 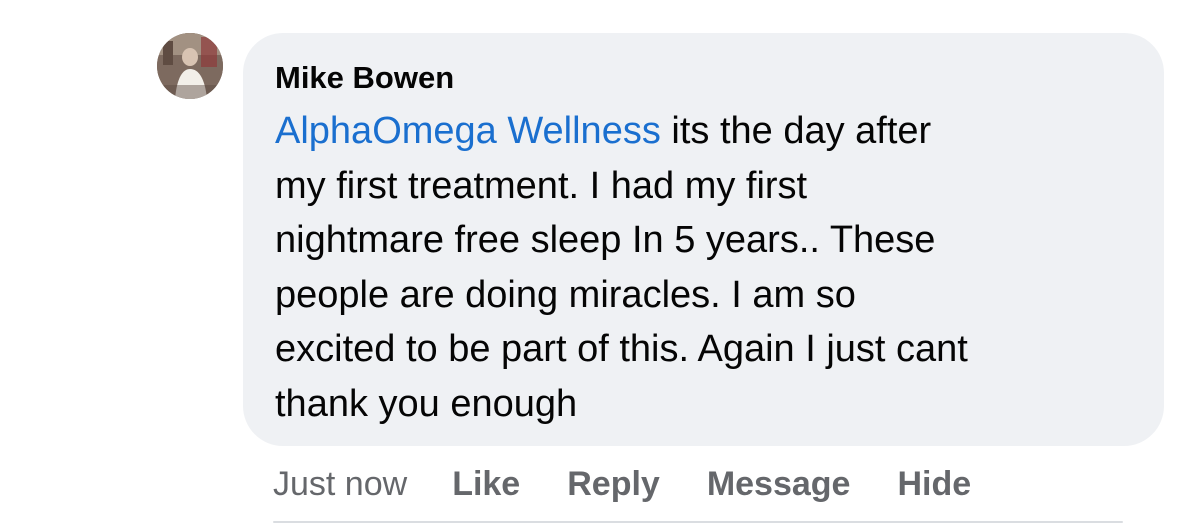 I want to click on hide-button: Hide, so click(x=934, y=484).